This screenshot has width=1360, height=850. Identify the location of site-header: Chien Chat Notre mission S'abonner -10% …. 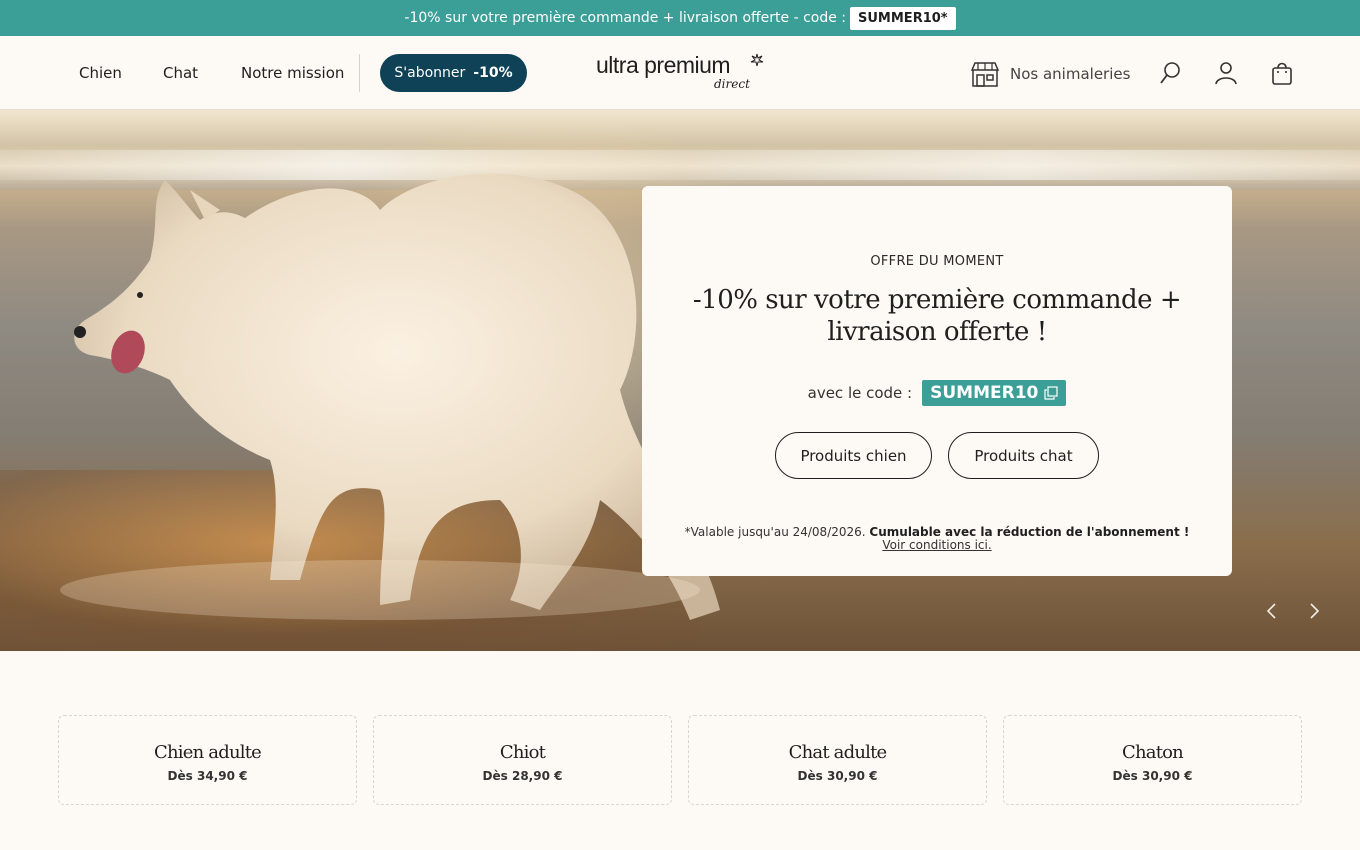
(680, 73).